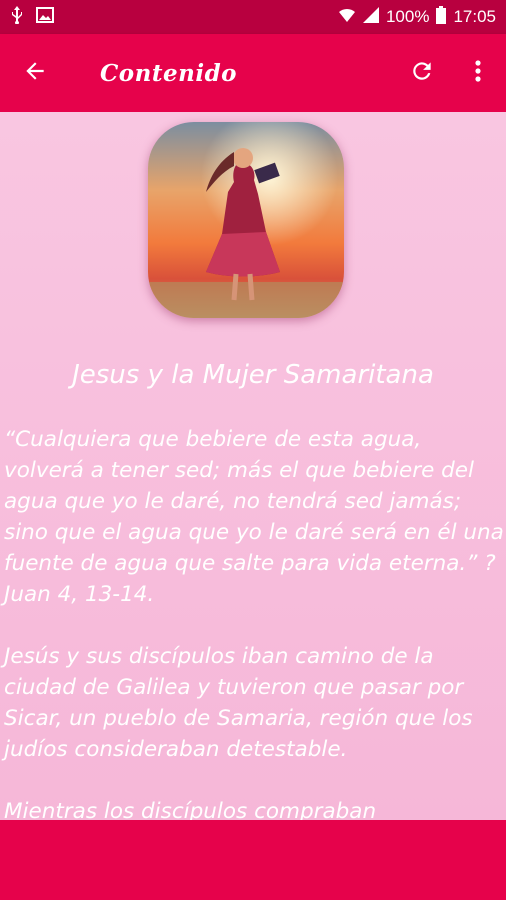 This screenshot has width=506, height=900. Describe the element at coordinates (347, 17) in the screenshot. I see `wifi-icon` at that location.